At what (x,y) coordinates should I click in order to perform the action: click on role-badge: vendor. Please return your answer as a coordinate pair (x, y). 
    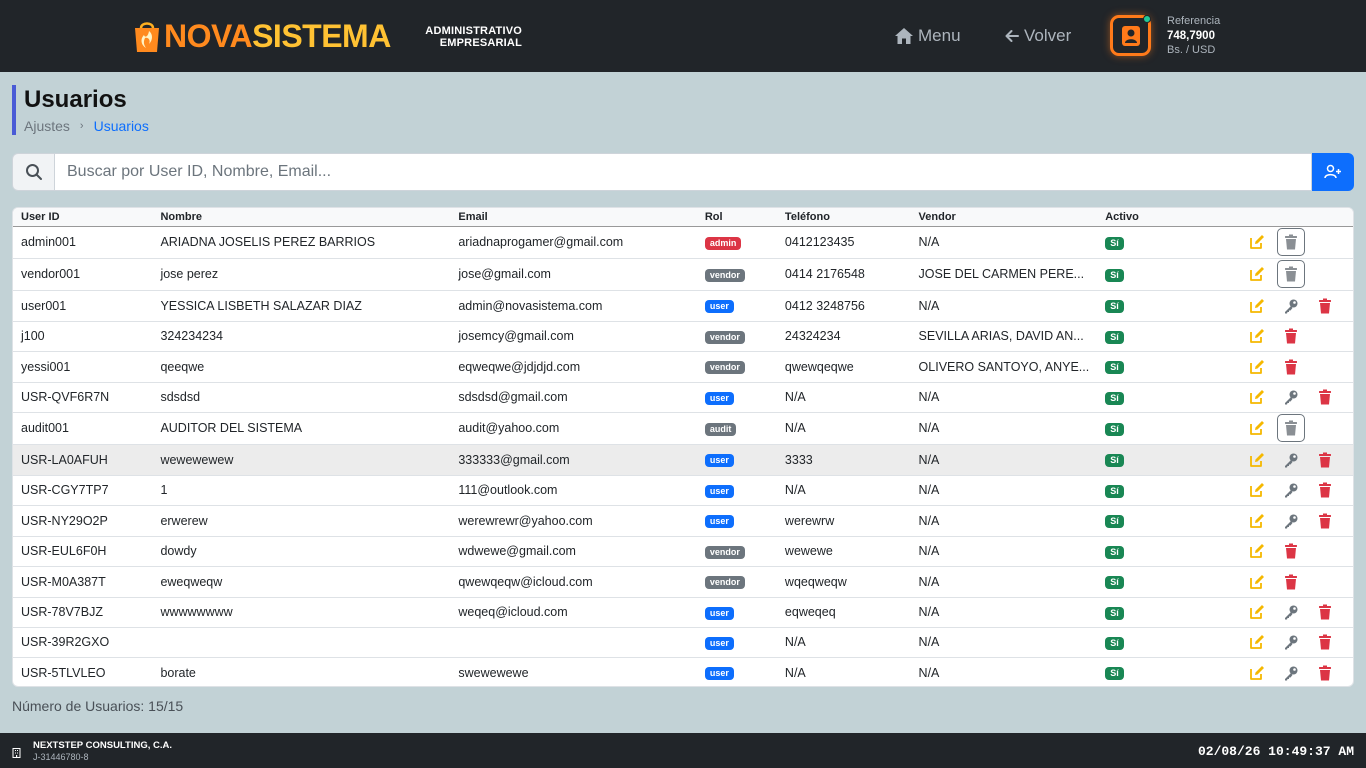
    Looking at the image, I should click on (724, 337).